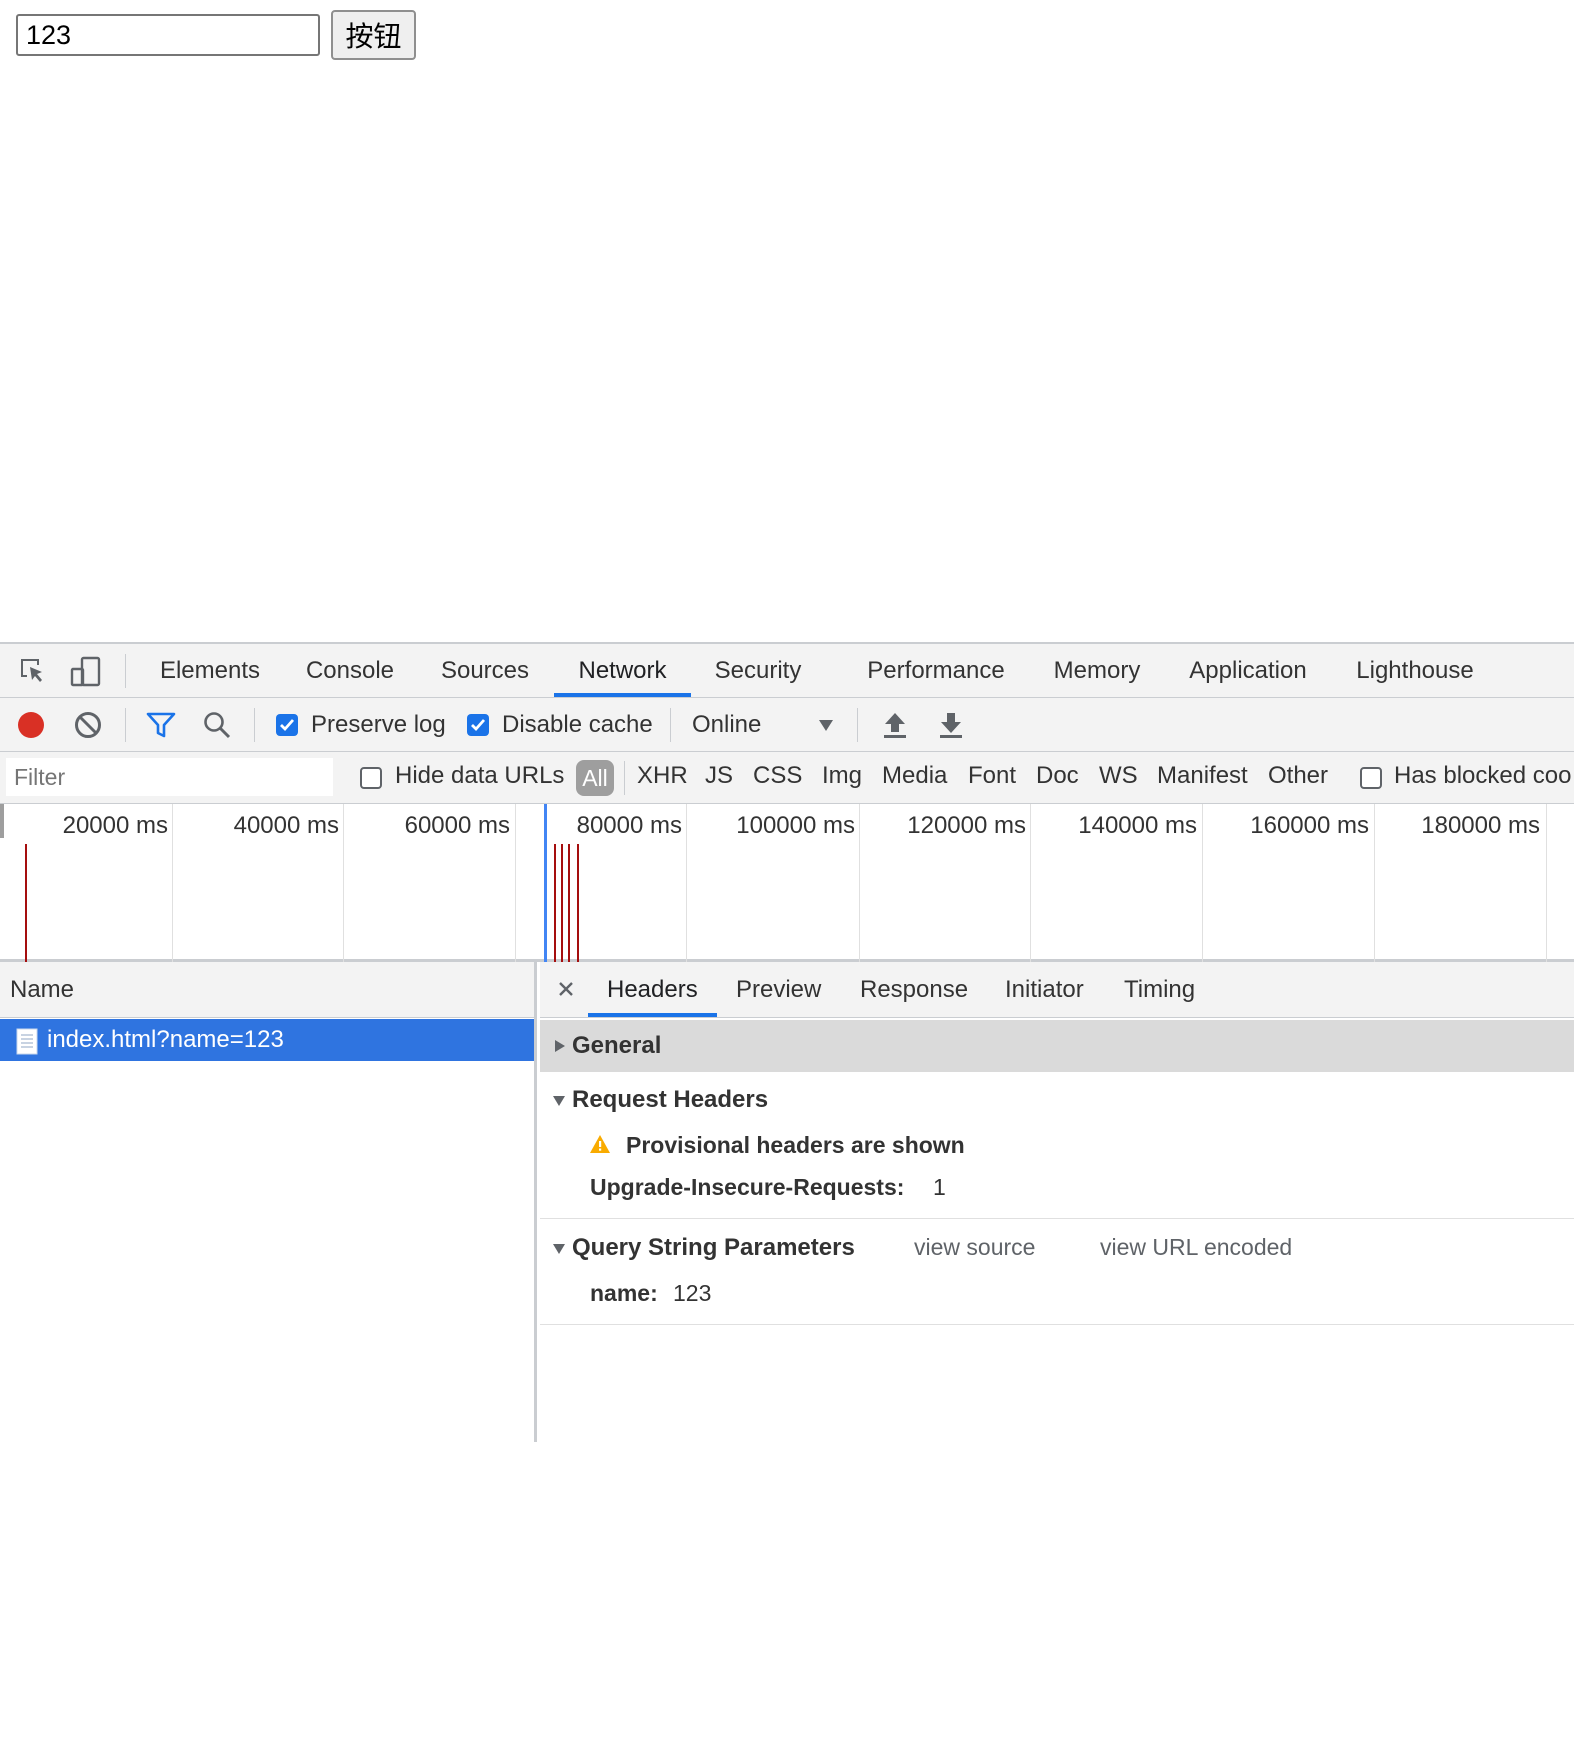 The height and width of the screenshot is (1749, 1574). Describe the element at coordinates (617, 1045) in the screenshot. I see `general-title: General` at that location.